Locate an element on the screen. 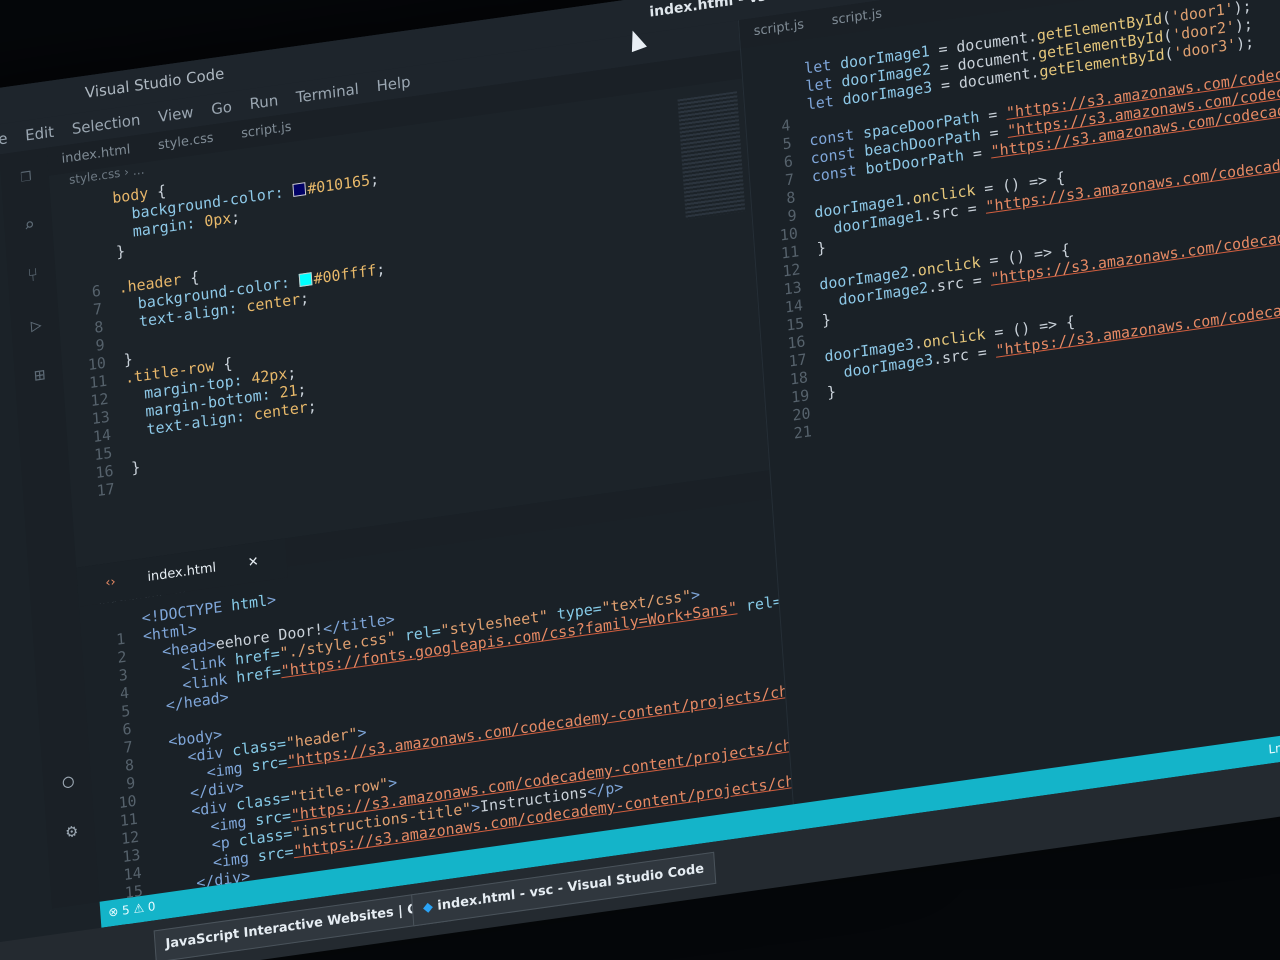 The height and width of the screenshot is (960, 1280). minimap is located at coordinates (711, 155).